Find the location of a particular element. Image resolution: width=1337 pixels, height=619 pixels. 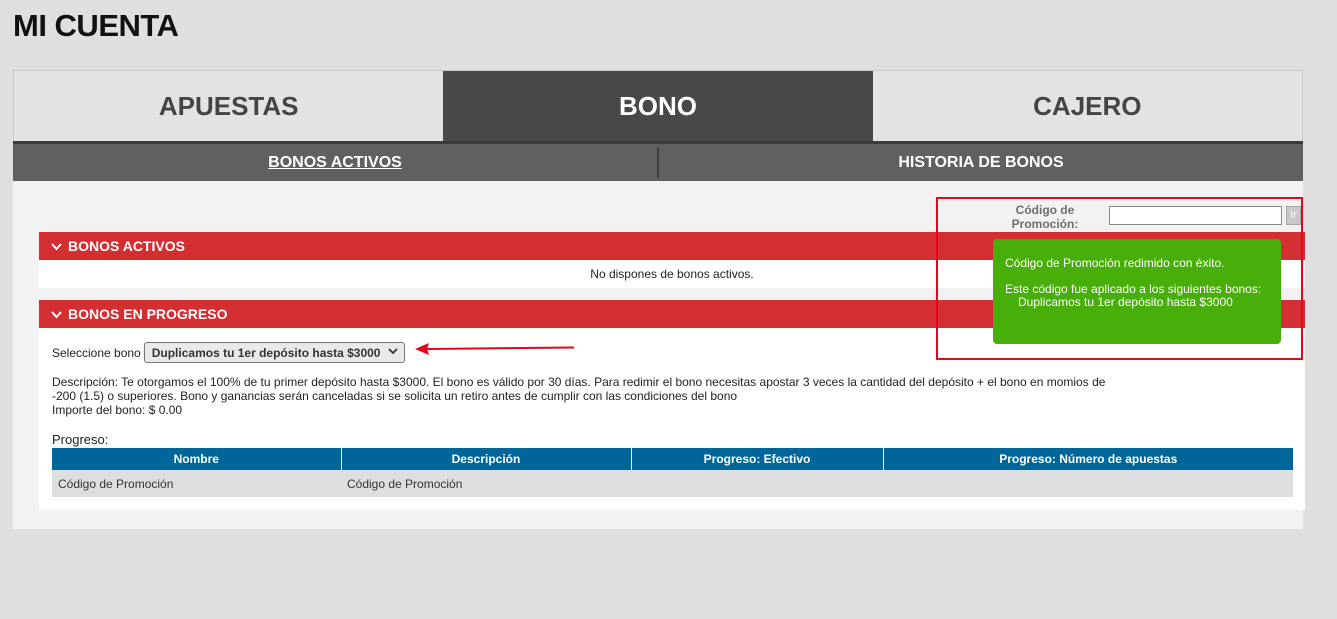

toast-bonus-item: Duplicamos tu 1er depósito hasta $3000 is located at coordinates (1125, 302).